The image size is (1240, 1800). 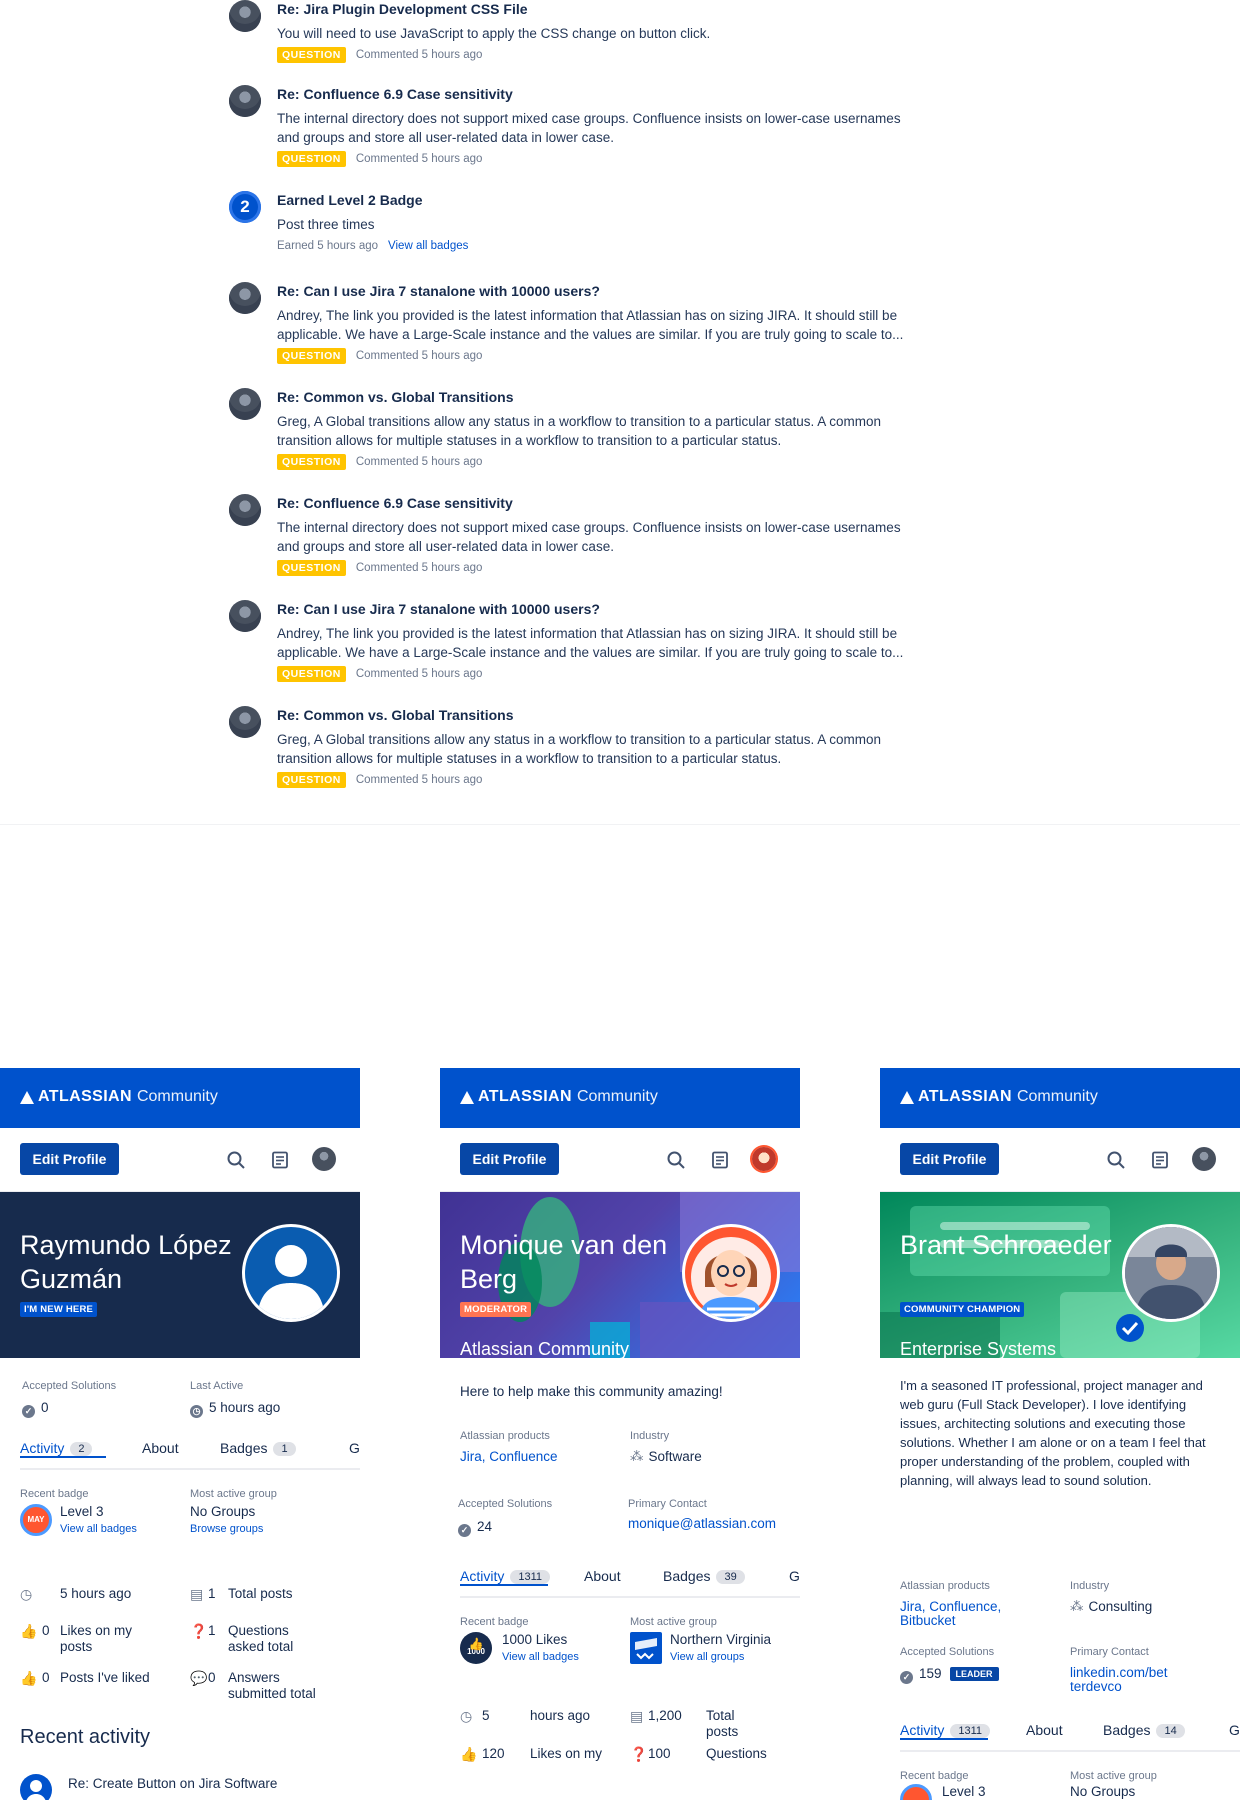 What do you see at coordinates (486, 1715) in the screenshot?
I see `stat-last-active-num: 5` at bounding box center [486, 1715].